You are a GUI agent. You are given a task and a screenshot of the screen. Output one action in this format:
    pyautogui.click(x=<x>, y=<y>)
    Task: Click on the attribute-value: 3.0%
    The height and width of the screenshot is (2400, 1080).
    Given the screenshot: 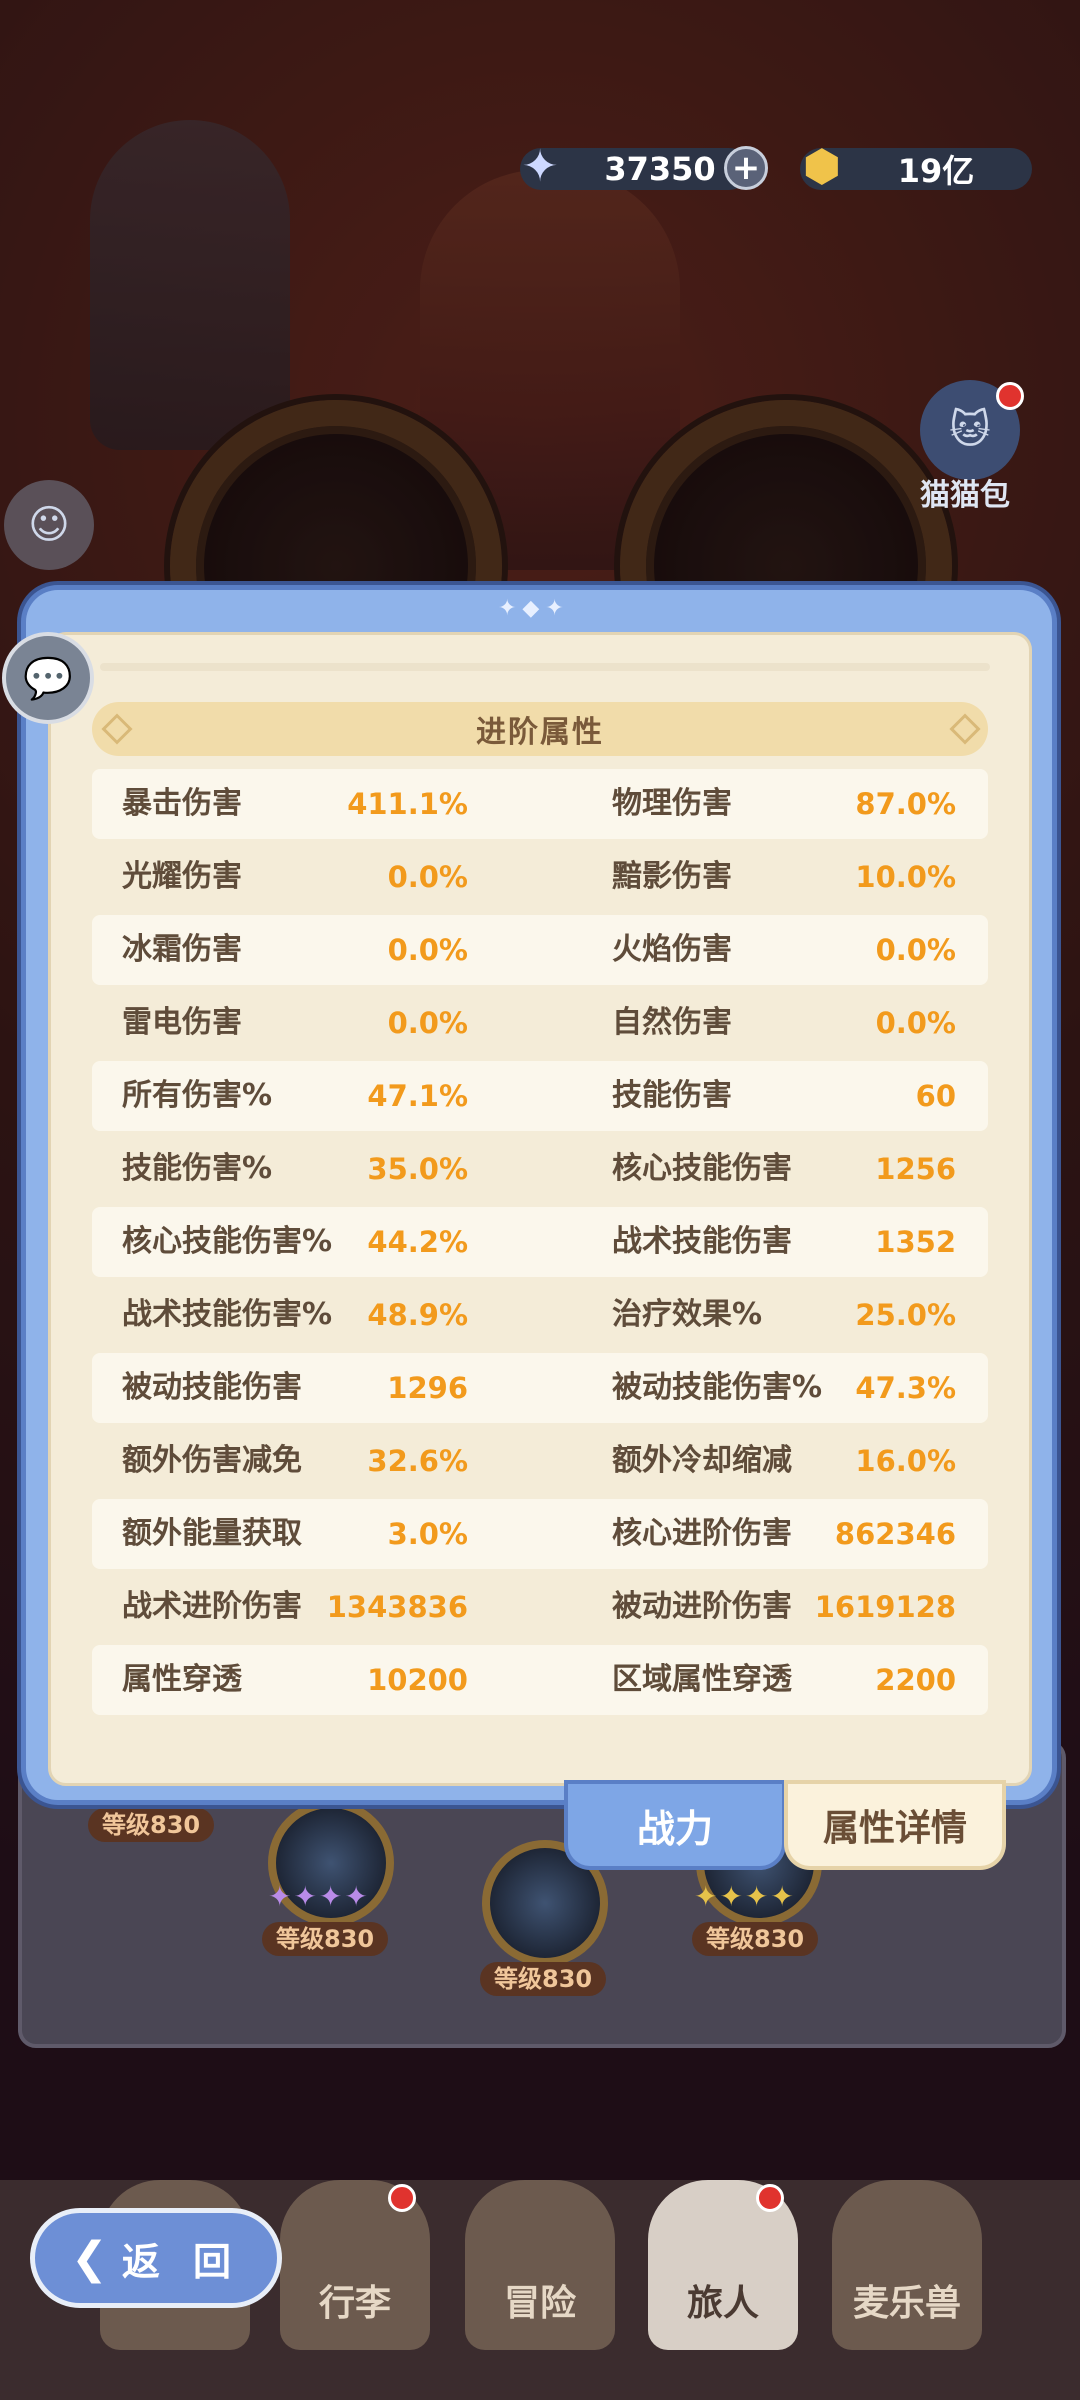 What is the action you would take?
    pyautogui.click(x=427, y=1534)
    